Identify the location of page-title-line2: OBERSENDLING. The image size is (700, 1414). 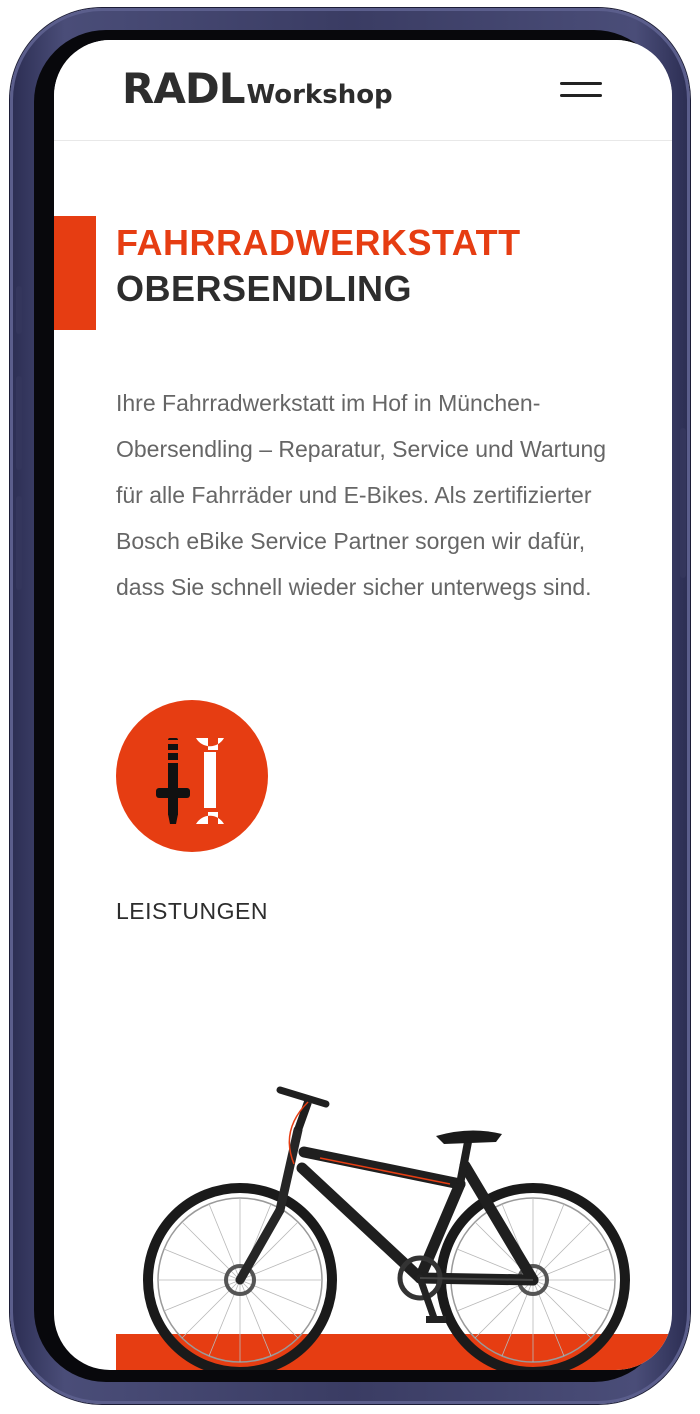
(264, 288).